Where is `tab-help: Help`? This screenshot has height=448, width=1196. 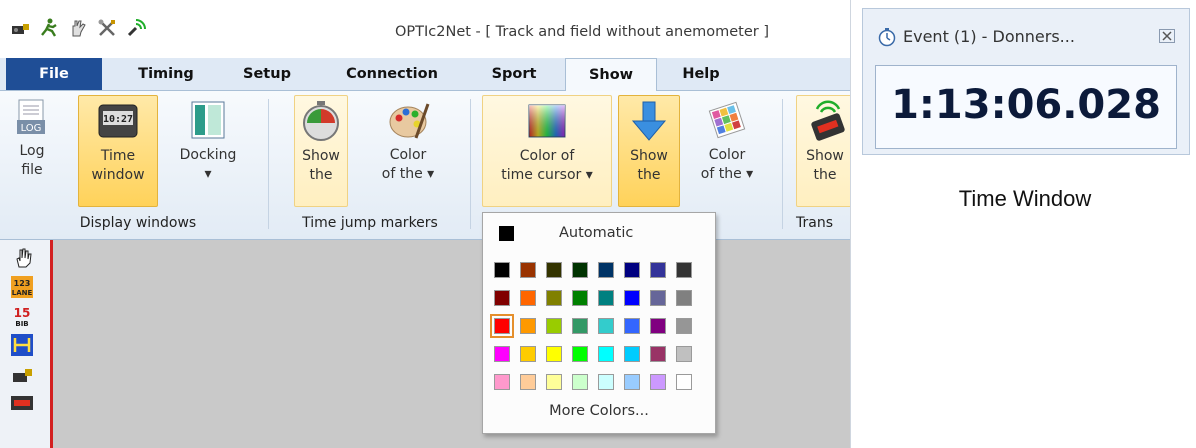 tab-help: Help is located at coordinates (701, 74).